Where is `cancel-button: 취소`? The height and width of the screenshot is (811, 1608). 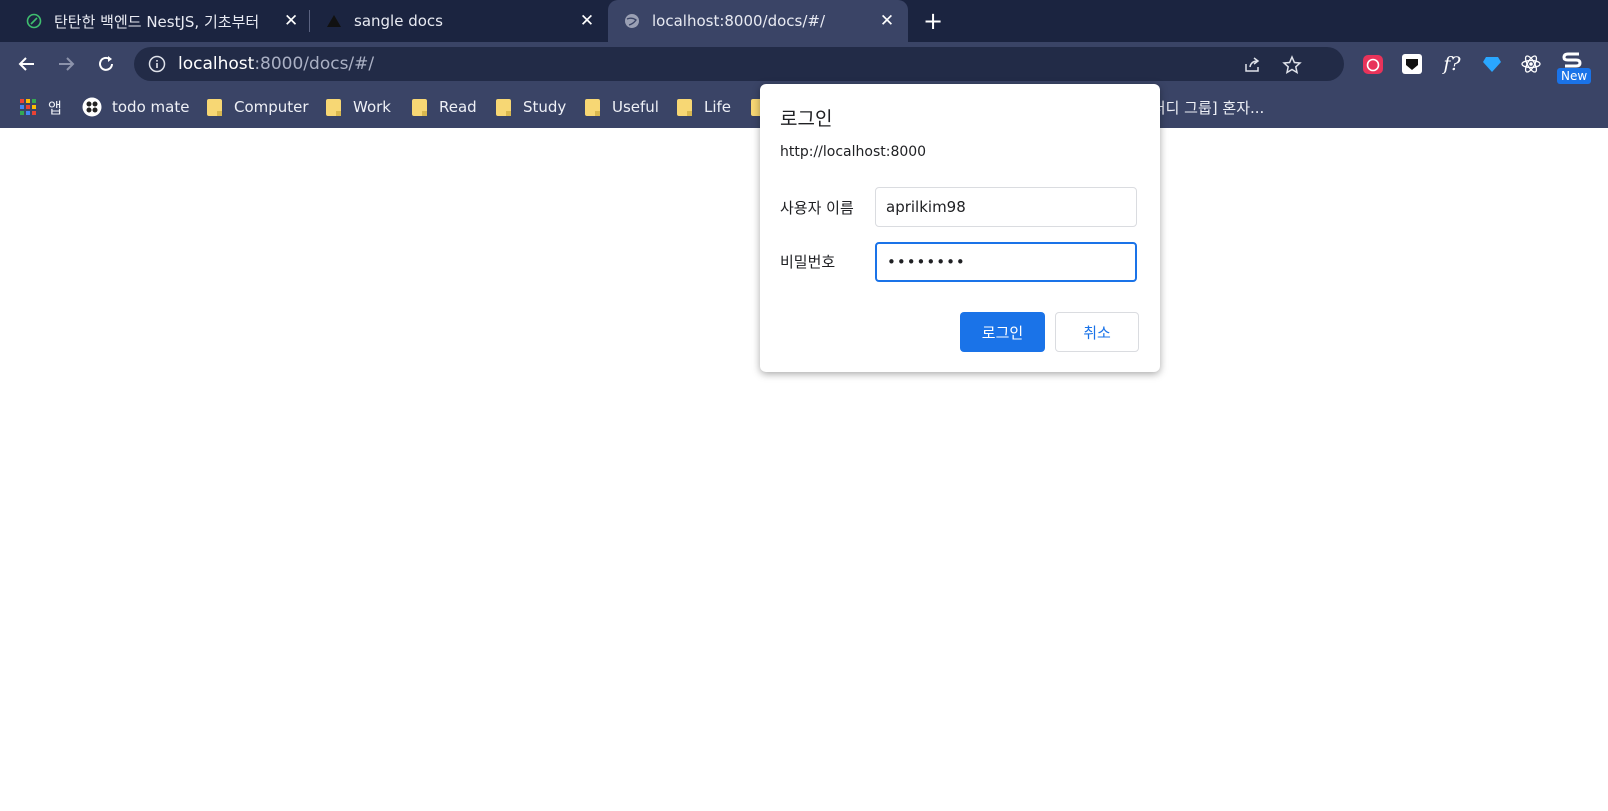
cancel-button: 취소 is located at coordinates (1097, 332).